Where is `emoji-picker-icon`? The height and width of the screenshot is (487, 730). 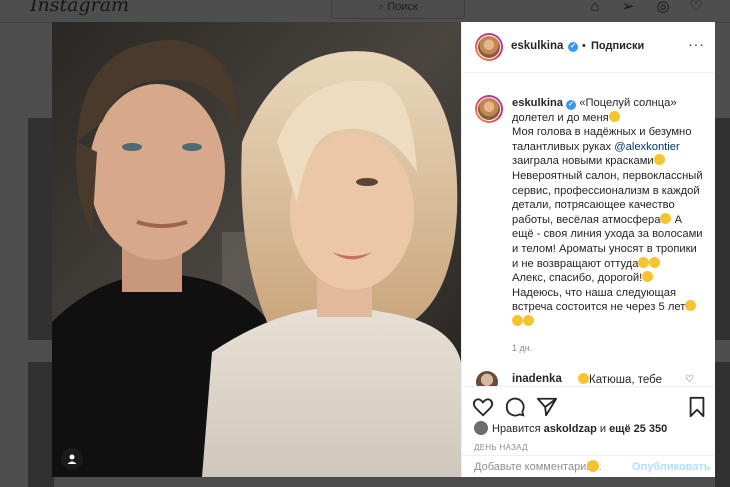
emoji-picker-icon is located at coordinates (593, 466).